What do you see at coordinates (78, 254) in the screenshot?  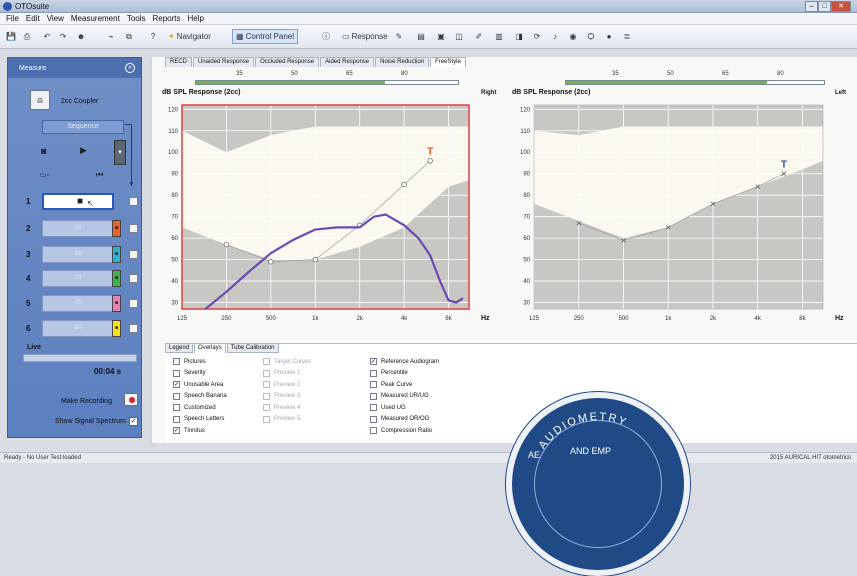 I see `stimulus-row-3: 65` at bounding box center [78, 254].